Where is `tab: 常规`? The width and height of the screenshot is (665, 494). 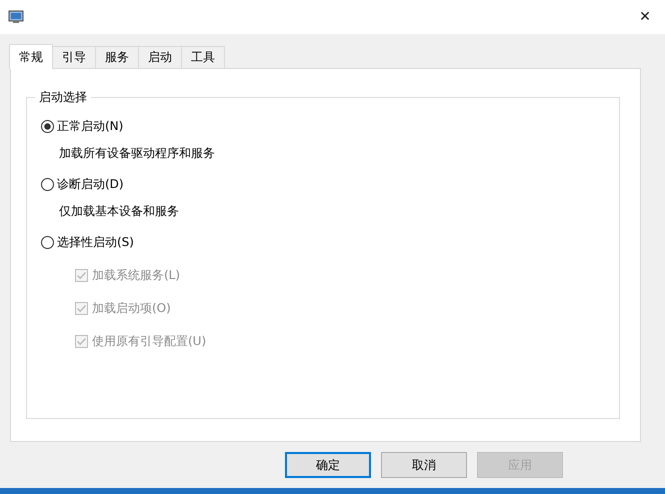
tab: 常规 is located at coordinates (31, 56).